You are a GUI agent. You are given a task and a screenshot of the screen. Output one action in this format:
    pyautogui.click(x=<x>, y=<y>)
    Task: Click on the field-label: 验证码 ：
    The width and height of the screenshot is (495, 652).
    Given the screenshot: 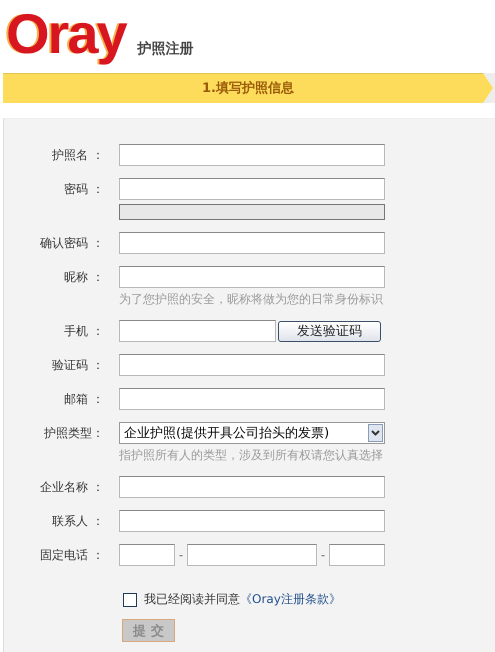 What is the action you would take?
    pyautogui.click(x=77, y=365)
    